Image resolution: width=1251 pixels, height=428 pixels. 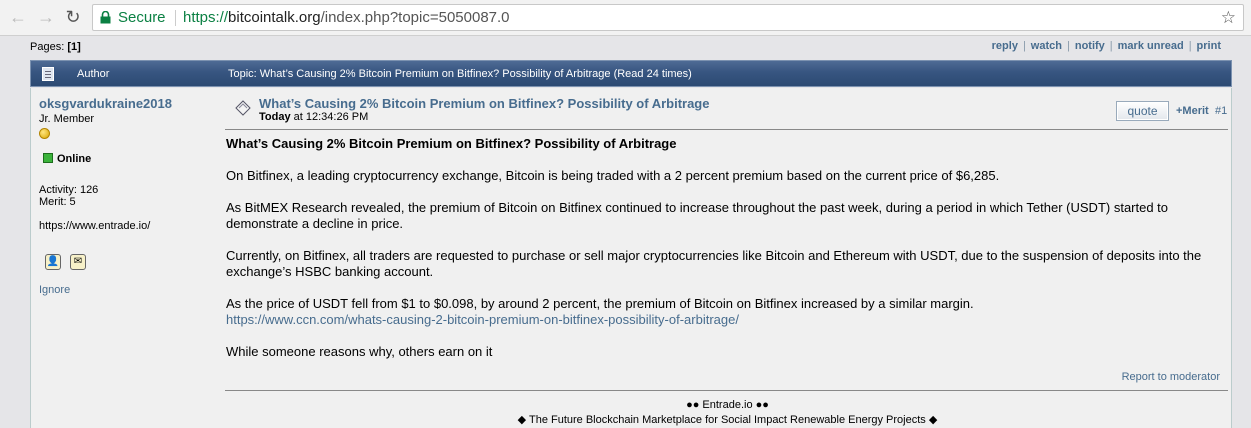 I want to click on online-status: Online, so click(x=67, y=159).